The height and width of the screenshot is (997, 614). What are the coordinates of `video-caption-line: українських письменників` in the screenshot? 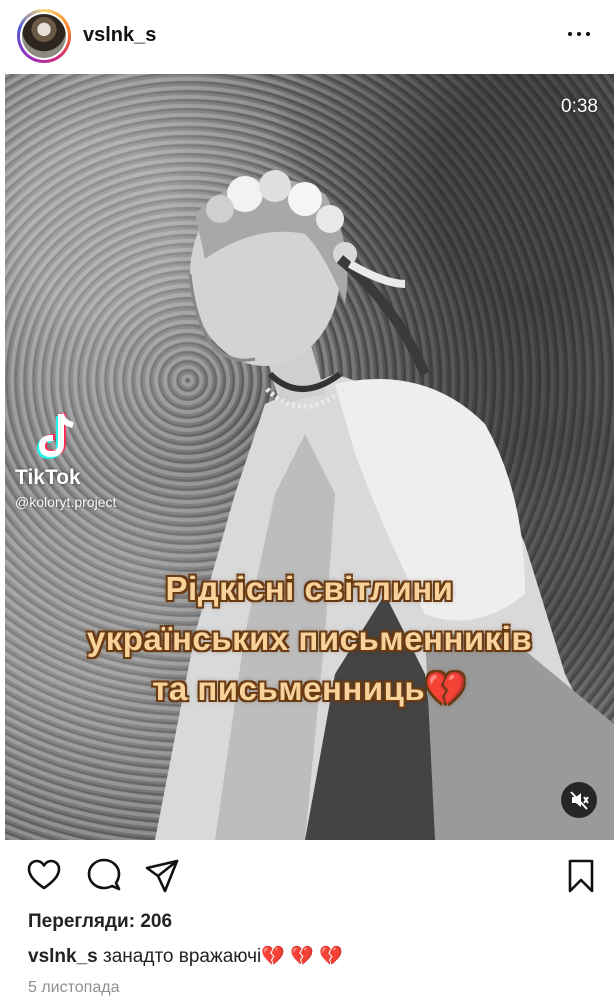 It's located at (309, 638).